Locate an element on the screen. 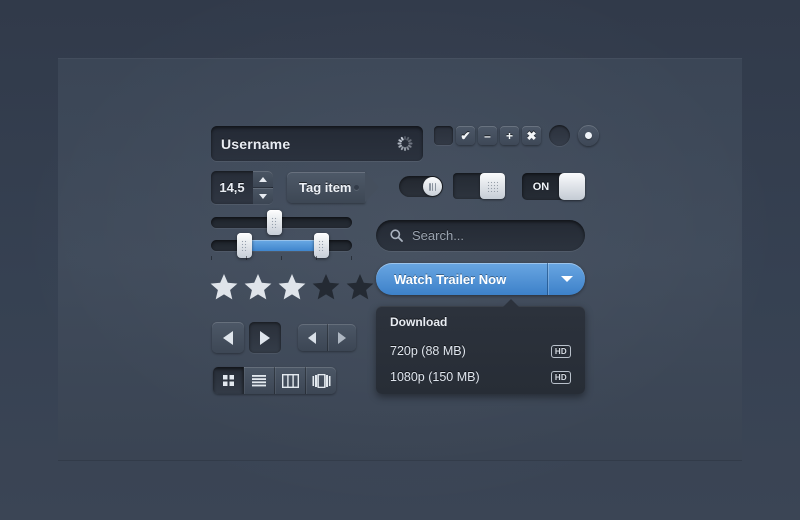  download-720p-label: 720p (88 MB) is located at coordinates (428, 351).